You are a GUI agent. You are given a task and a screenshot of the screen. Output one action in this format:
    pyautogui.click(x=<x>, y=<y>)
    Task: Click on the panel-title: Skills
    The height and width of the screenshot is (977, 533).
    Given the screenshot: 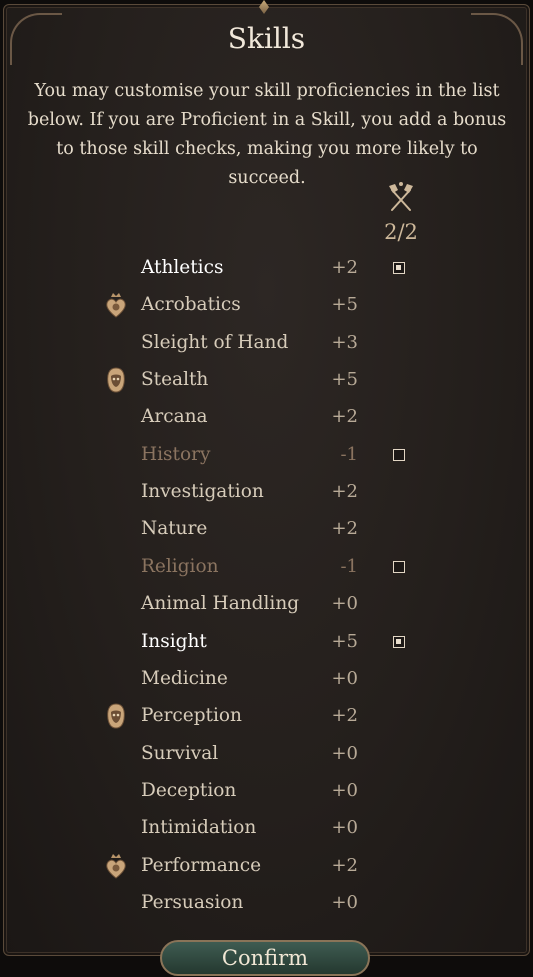 What is the action you would take?
    pyautogui.click(x=266, y=38)
    